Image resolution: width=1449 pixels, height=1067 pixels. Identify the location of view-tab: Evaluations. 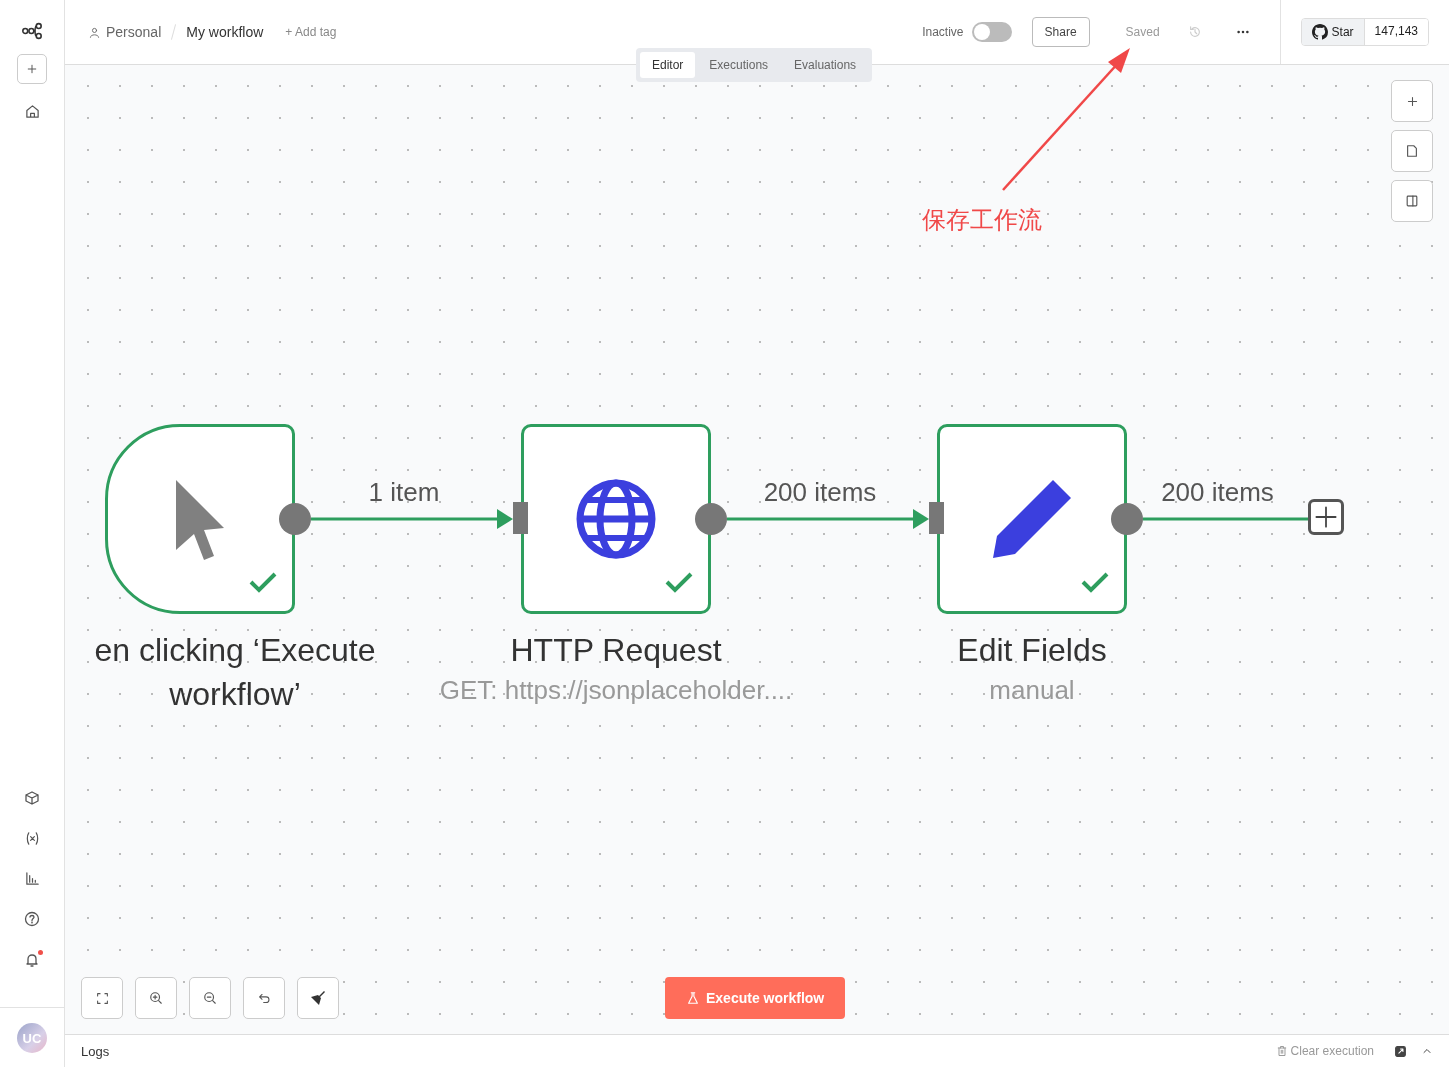
(825, 65).